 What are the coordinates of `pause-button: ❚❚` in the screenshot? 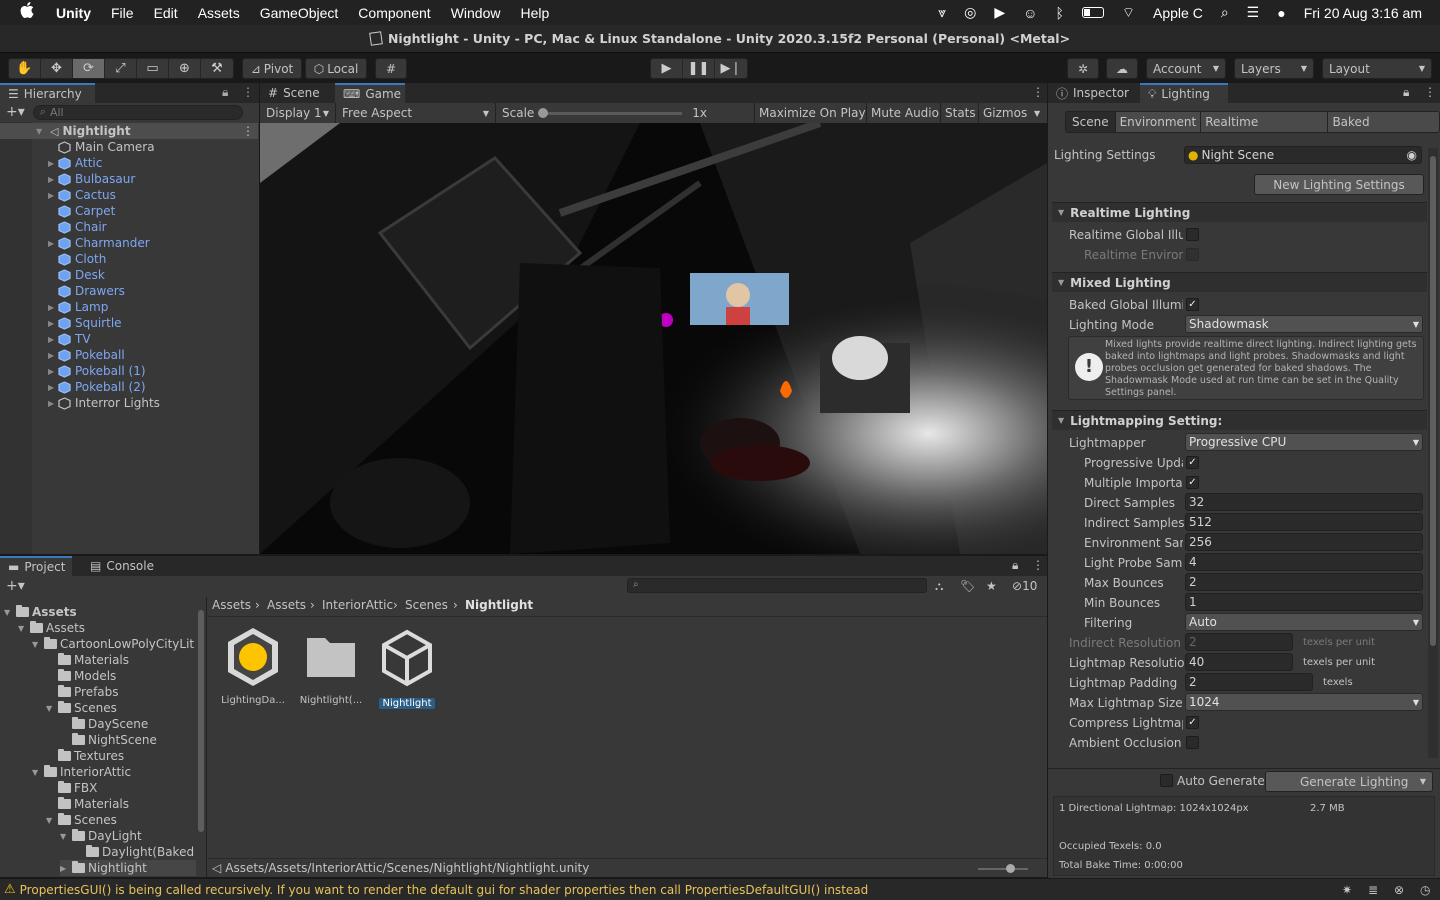 It's located at (699, 68).